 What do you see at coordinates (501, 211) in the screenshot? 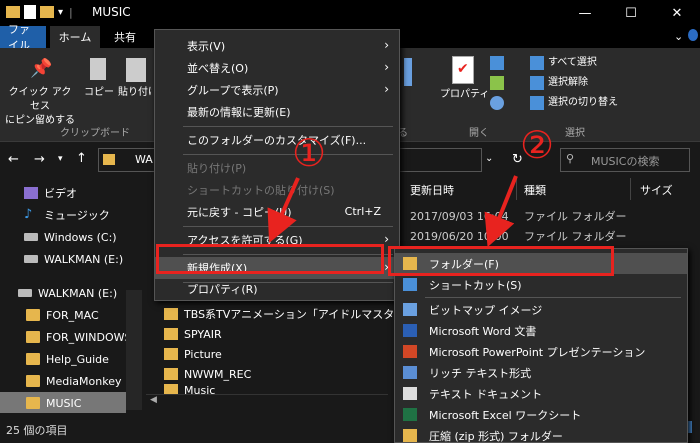
I see `arrow-two` at bounding box center [501, 211].